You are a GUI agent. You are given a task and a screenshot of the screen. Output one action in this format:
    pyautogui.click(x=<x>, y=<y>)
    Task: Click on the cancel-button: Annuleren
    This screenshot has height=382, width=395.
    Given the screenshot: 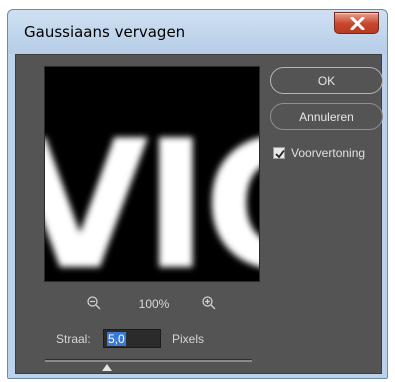 What is the action you would take?
    pyautogui.click(x=326, y=116)
    